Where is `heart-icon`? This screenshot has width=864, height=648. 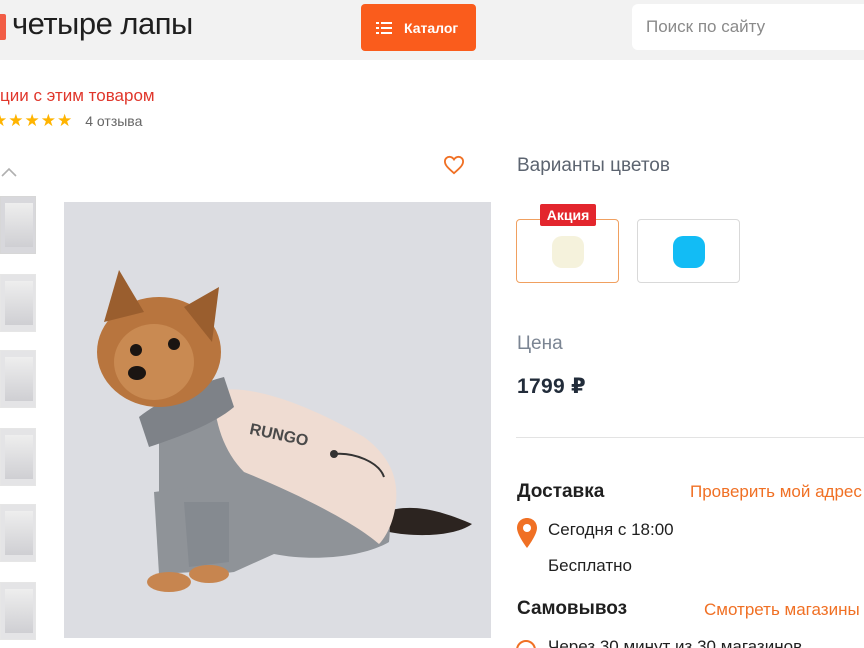 heart-icon is located at coordinates (454, 165).